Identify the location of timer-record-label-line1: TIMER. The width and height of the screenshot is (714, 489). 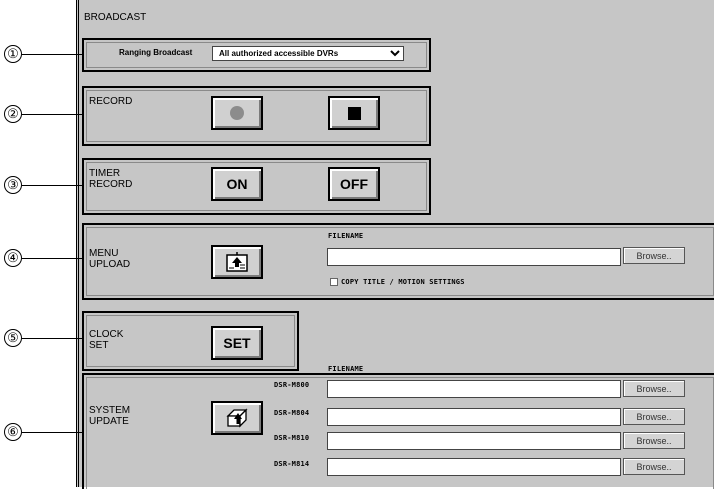
(105, 173).